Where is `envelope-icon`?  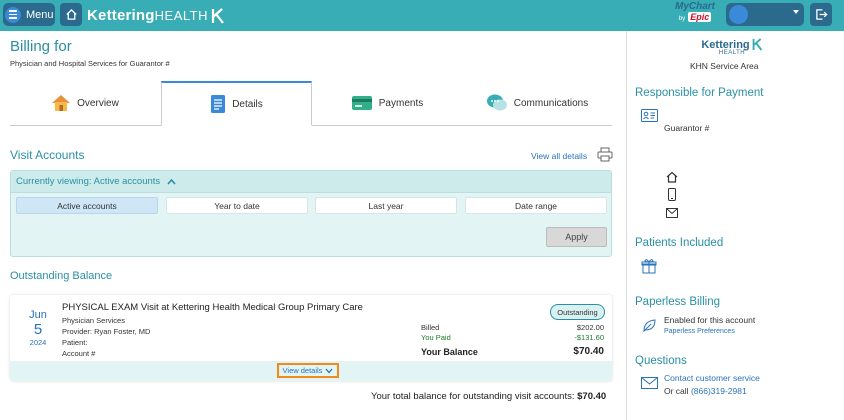
envelope-icon is located at coordinates (649, 383).